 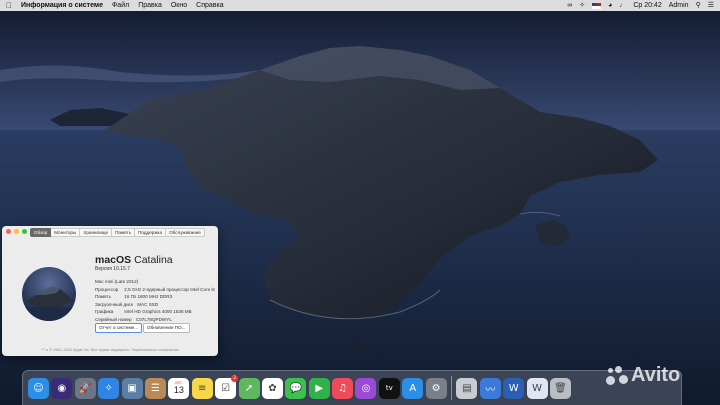 What do you see at coordinates (109, 388) in the screenshot?
I see `safari-icon: ✧` at bounding box center [109, 388].